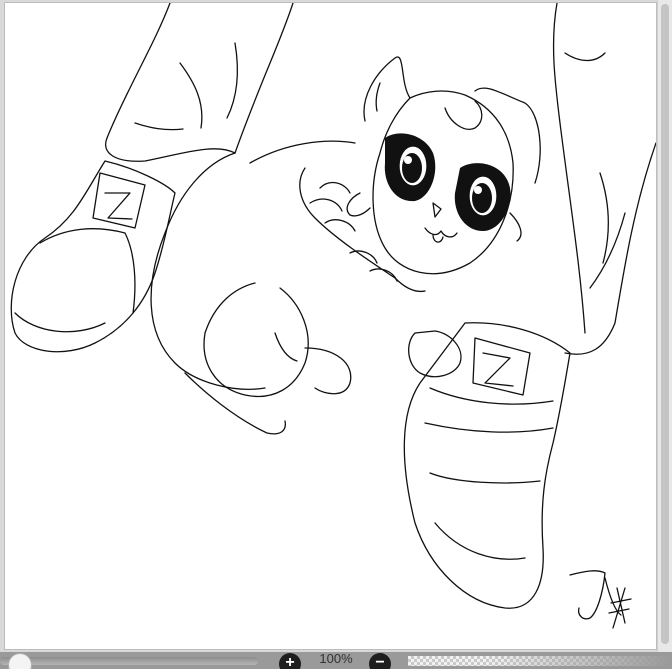 The width and height of the screenshot is (672, 669). I want to click on bottom-toolbar: + 100% −, so click(336, 660).